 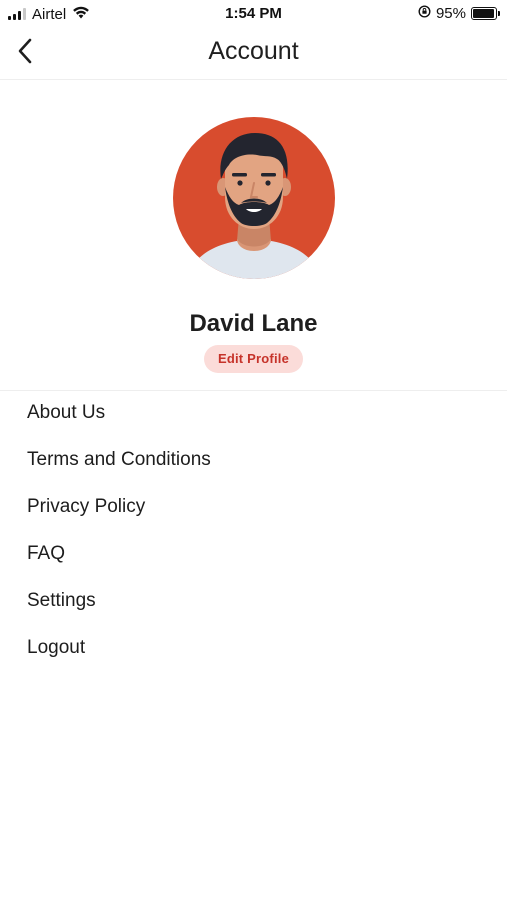 I want to click on profile-name: David Lane, so click(x=253, y=323).